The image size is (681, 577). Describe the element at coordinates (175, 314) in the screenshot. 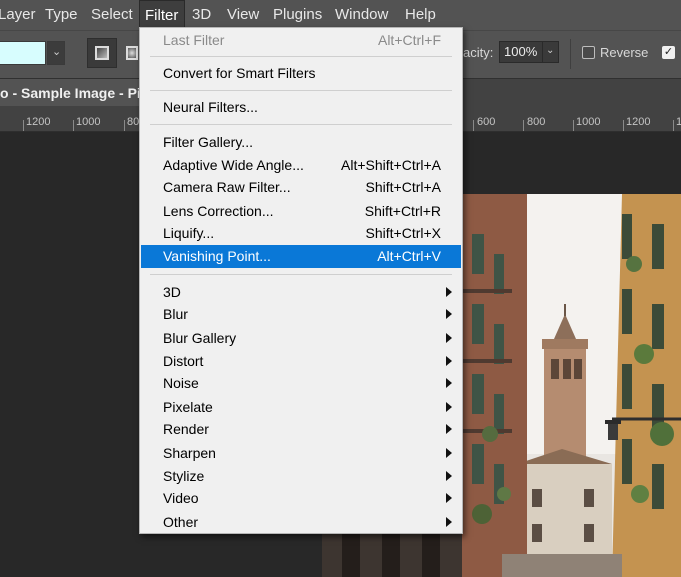

I see `menu-item-label: Blur` at that location.